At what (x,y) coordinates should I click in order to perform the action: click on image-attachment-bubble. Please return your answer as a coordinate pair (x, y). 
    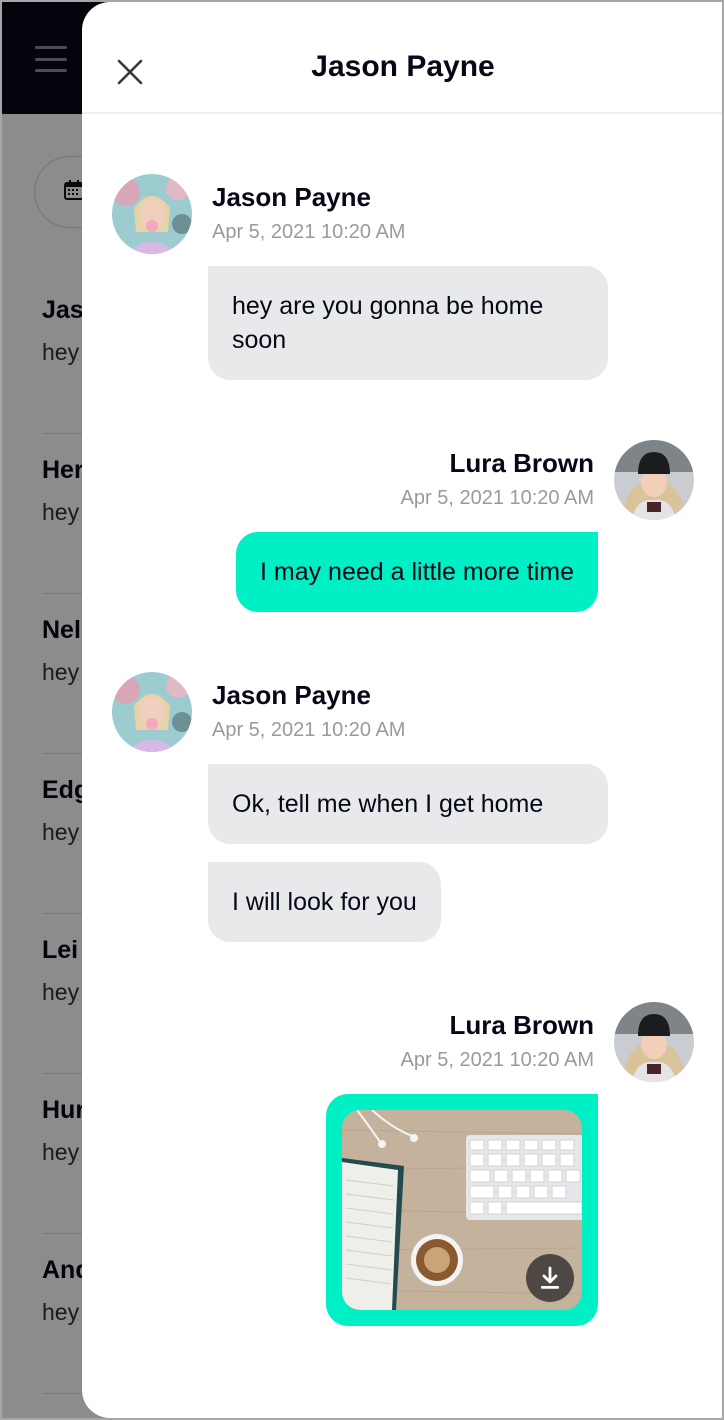
    Looking at the image, I should click on (462, 1210).